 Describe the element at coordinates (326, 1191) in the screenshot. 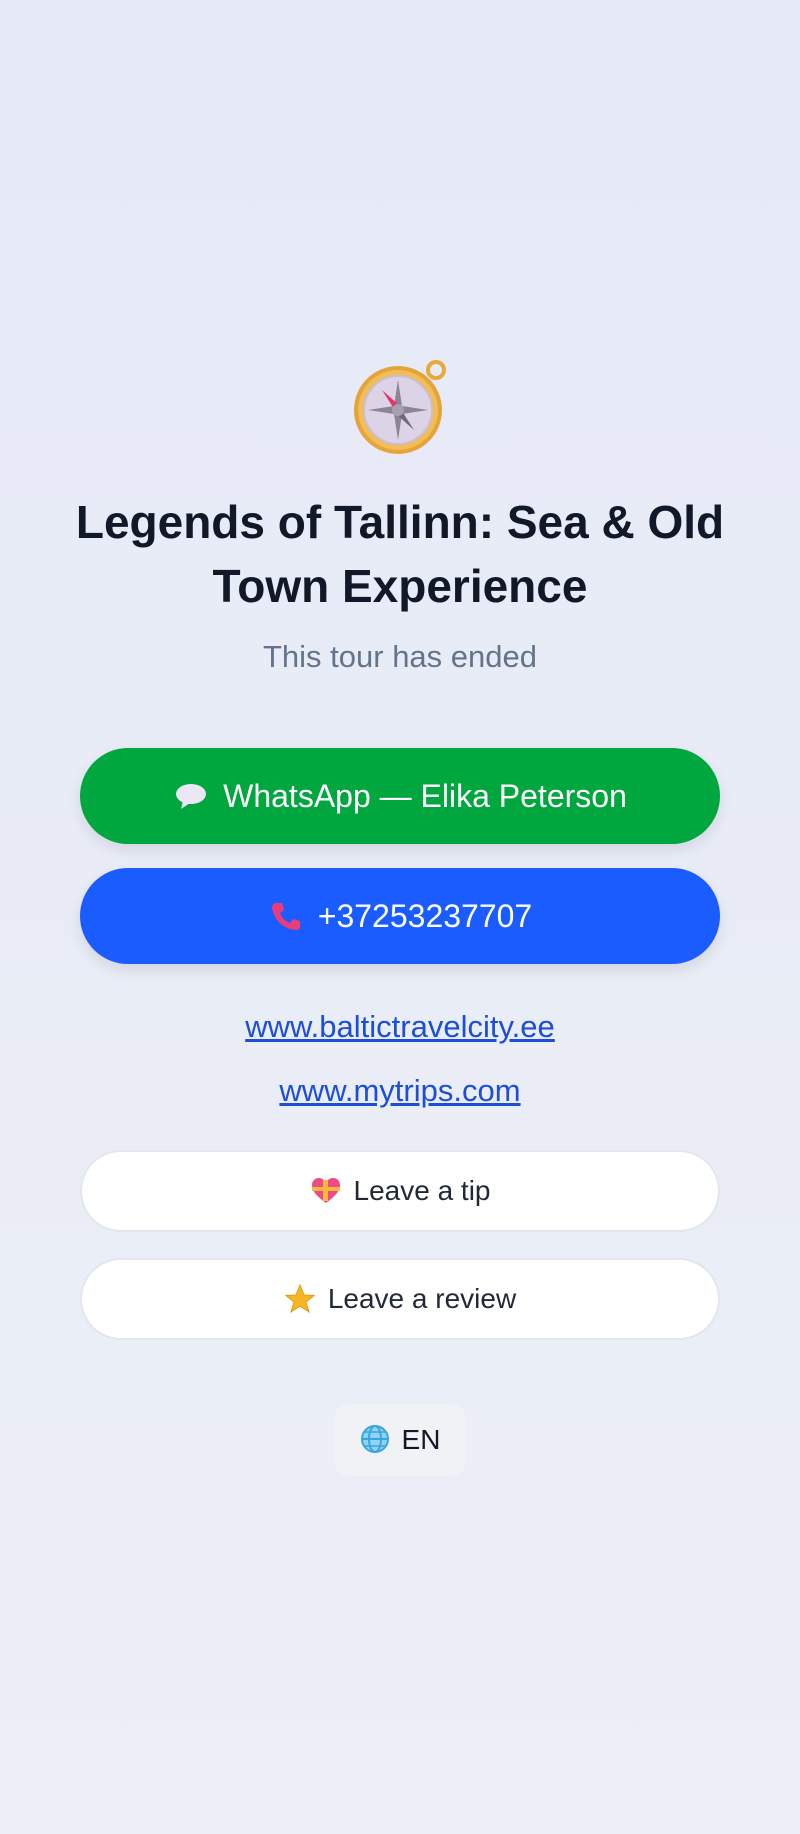

I see `heart-gift-icon` at that location.